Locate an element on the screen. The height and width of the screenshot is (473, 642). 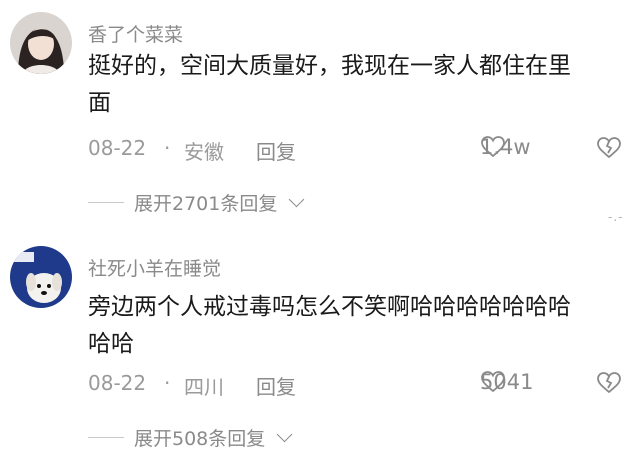
like-button: 1.4w is located at coordinates (505, 147).